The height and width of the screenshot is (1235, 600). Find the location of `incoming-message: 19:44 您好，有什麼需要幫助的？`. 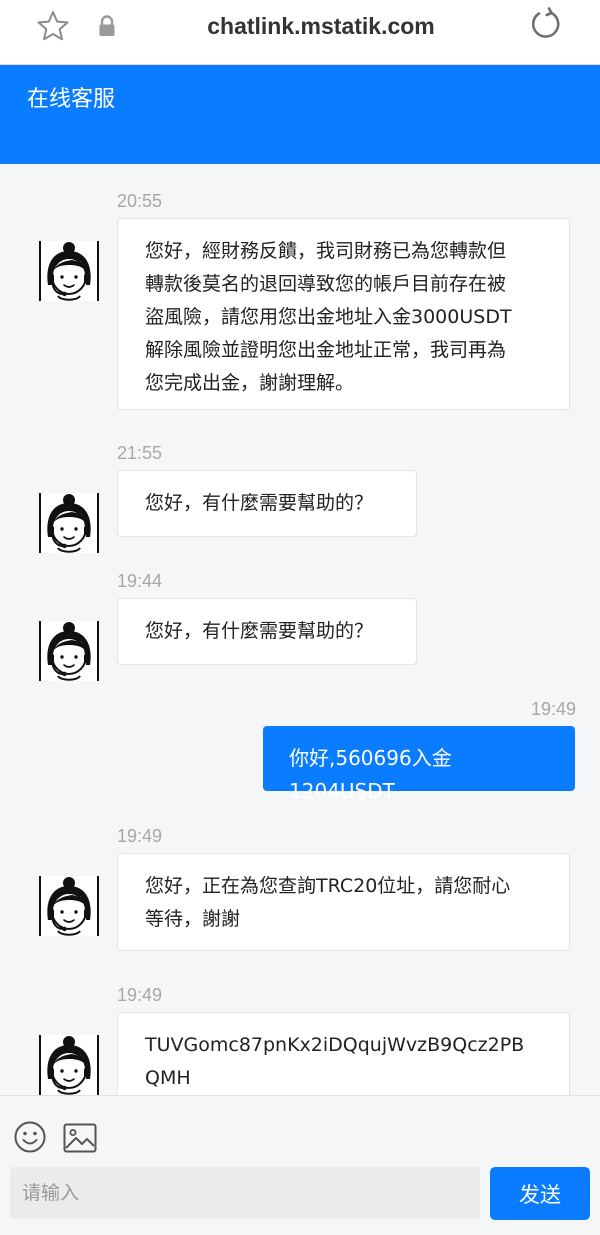

incoming-message: 19:44 您好，有什麼需要幫助的？ is located at coordinates (300, 625).